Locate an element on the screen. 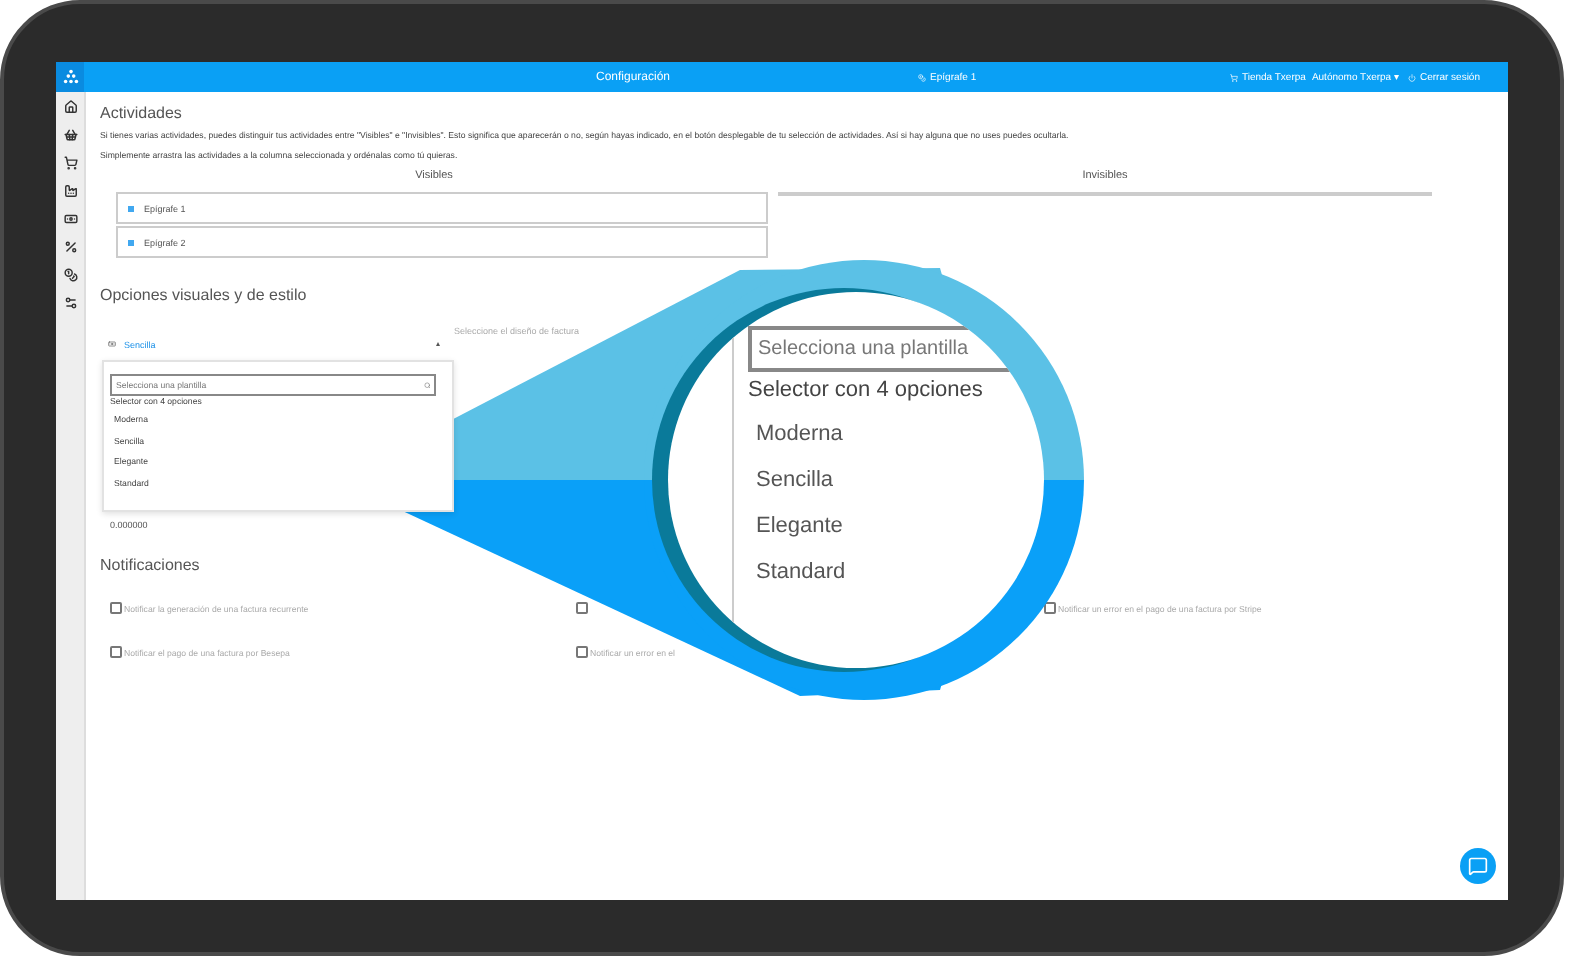 The image size is (1572, 964). dropdown-option: Moderna is located at coordinates (896, 435).